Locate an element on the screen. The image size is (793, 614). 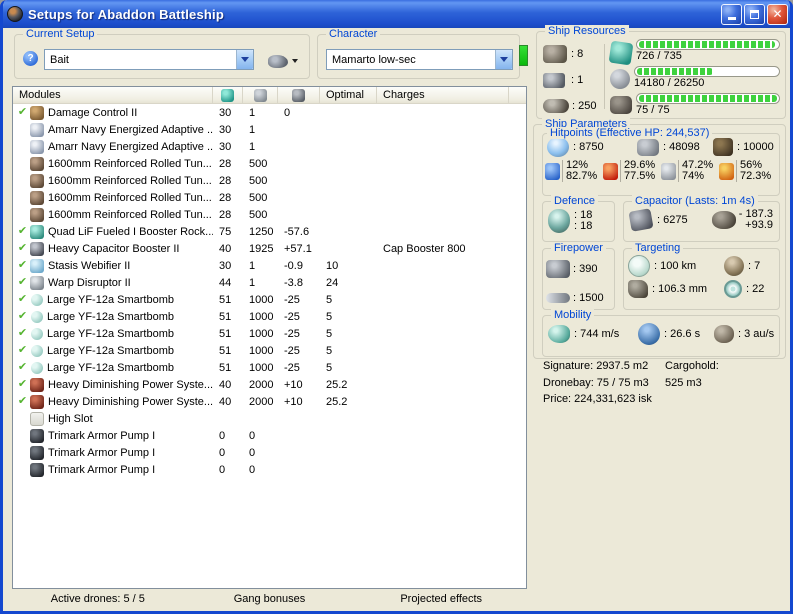
header-powergrid is located at coordinates (260, 95).